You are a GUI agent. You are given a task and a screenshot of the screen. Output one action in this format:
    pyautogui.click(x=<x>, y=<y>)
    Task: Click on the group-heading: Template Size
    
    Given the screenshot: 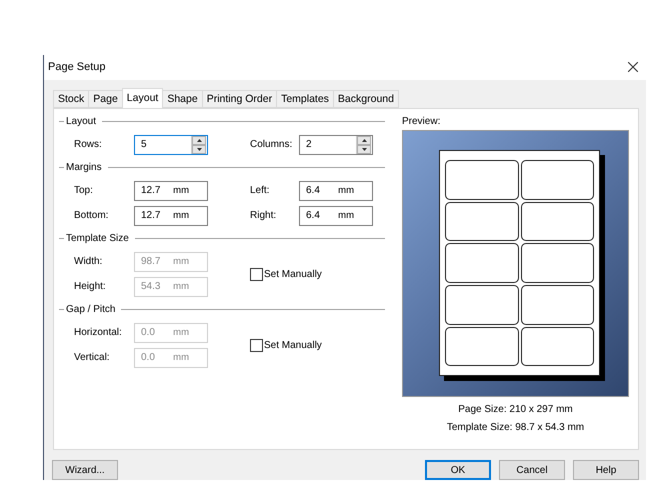 What is the action you would take?
    pyautogui.click(x=97, y=238)
    